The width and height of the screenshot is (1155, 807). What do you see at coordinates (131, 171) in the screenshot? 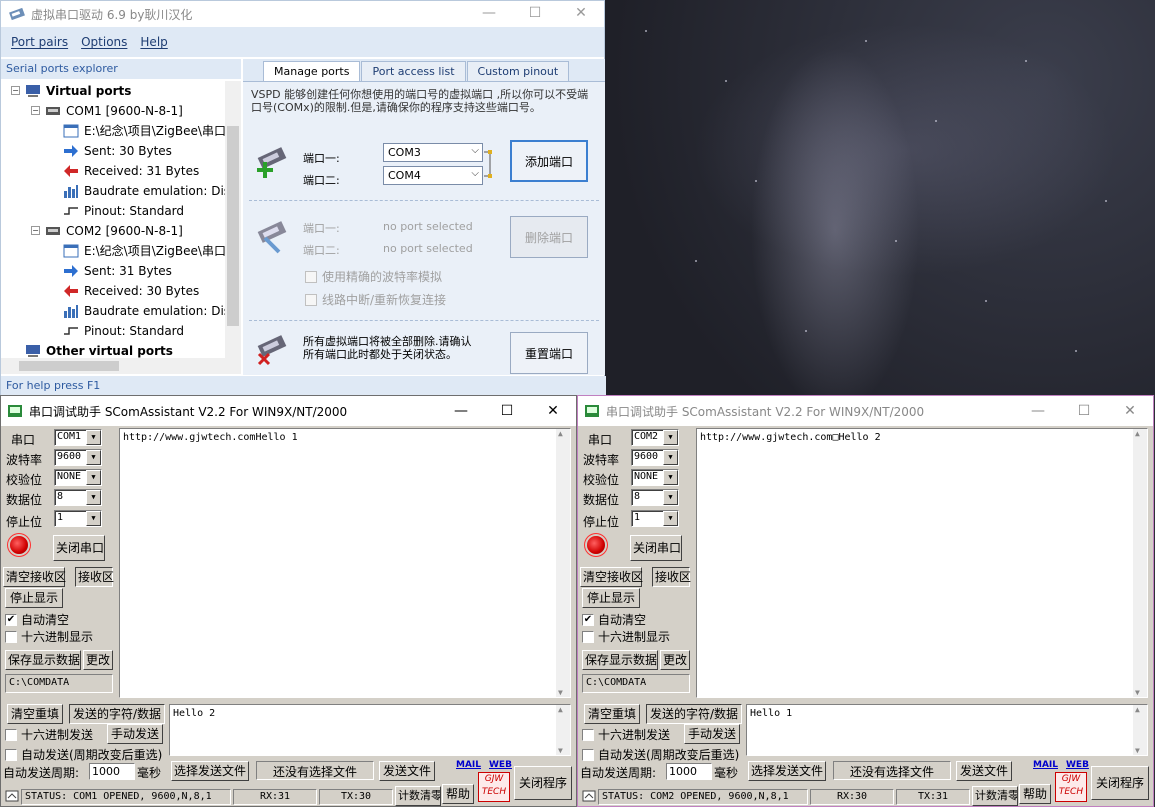
I see `tree-com1-received: Received: 31 Bytes` at bounding box center [131, 171].